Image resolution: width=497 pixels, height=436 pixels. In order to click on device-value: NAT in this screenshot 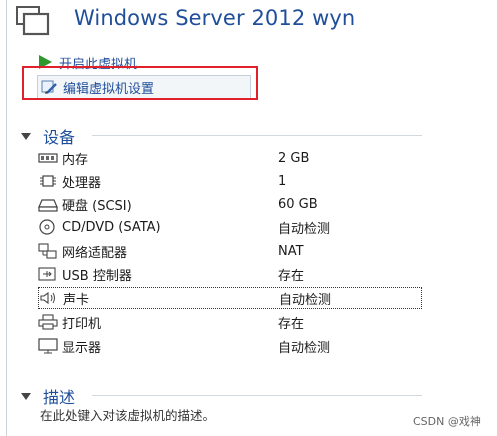, I will do `click(291, 251)`.